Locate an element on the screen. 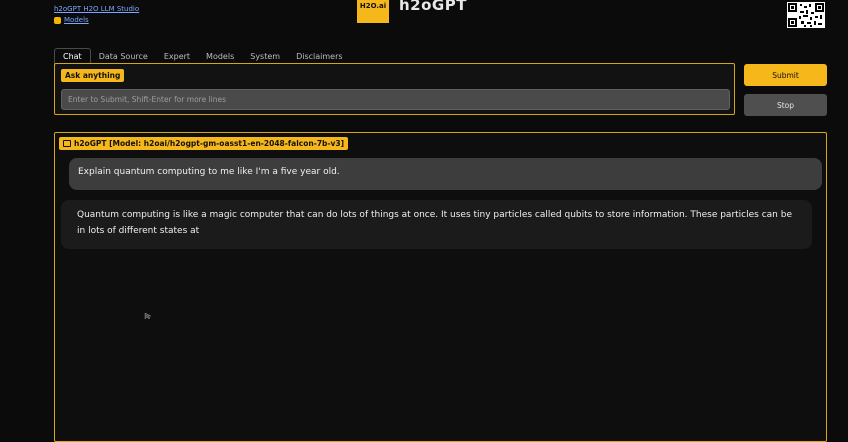 This screenshot has width=848, height=442. submit-button: Submit is located at coordinates (785, 75).